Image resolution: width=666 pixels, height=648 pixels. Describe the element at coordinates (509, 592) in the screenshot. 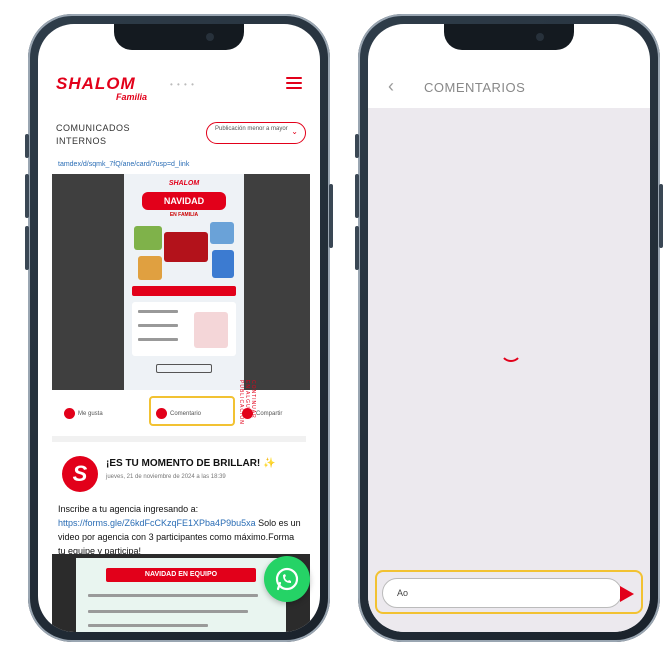

I see `input-highlight` at that location.